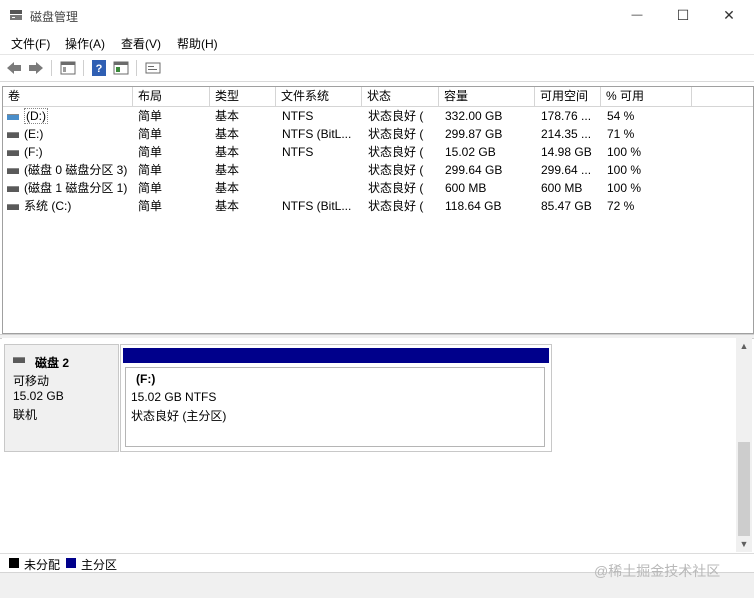 The width and height of the screenshot is (754, 598). What do you see at coordinates (744, 346) in the screenshot?
I see `scroll-up-arrow-icon: ▲` at bounding box center [744, 346].